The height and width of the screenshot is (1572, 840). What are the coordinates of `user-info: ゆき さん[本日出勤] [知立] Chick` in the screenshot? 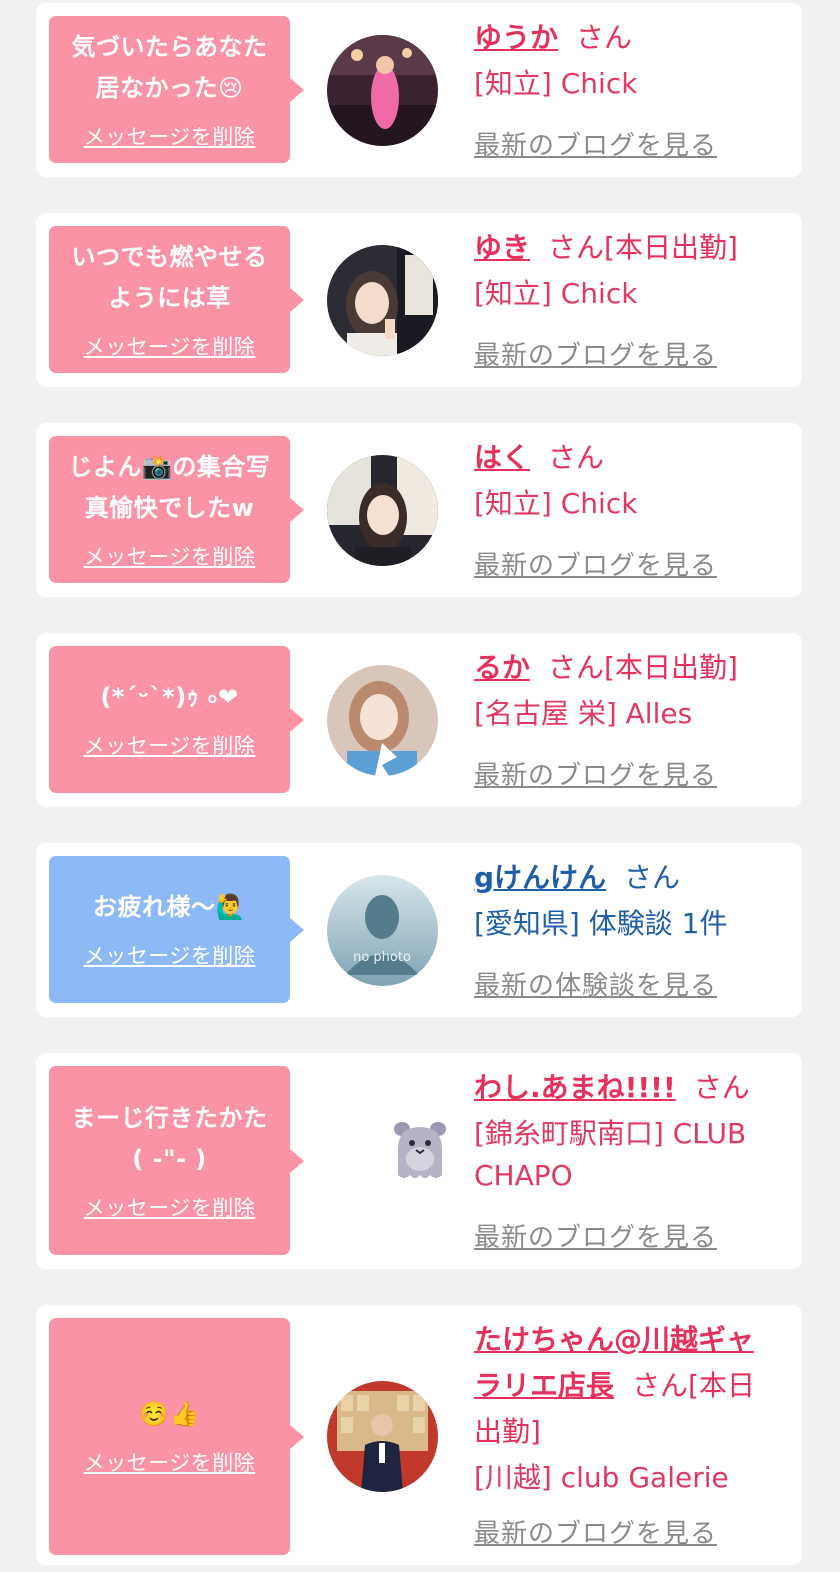 It's located at (623, 270).